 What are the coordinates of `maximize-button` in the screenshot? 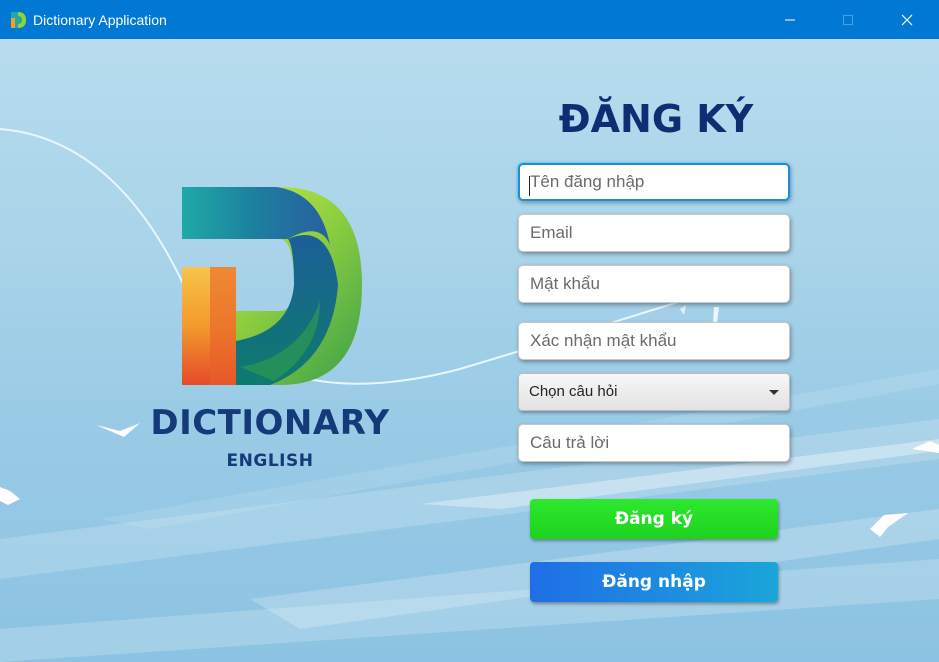 It's located at (848, 19).